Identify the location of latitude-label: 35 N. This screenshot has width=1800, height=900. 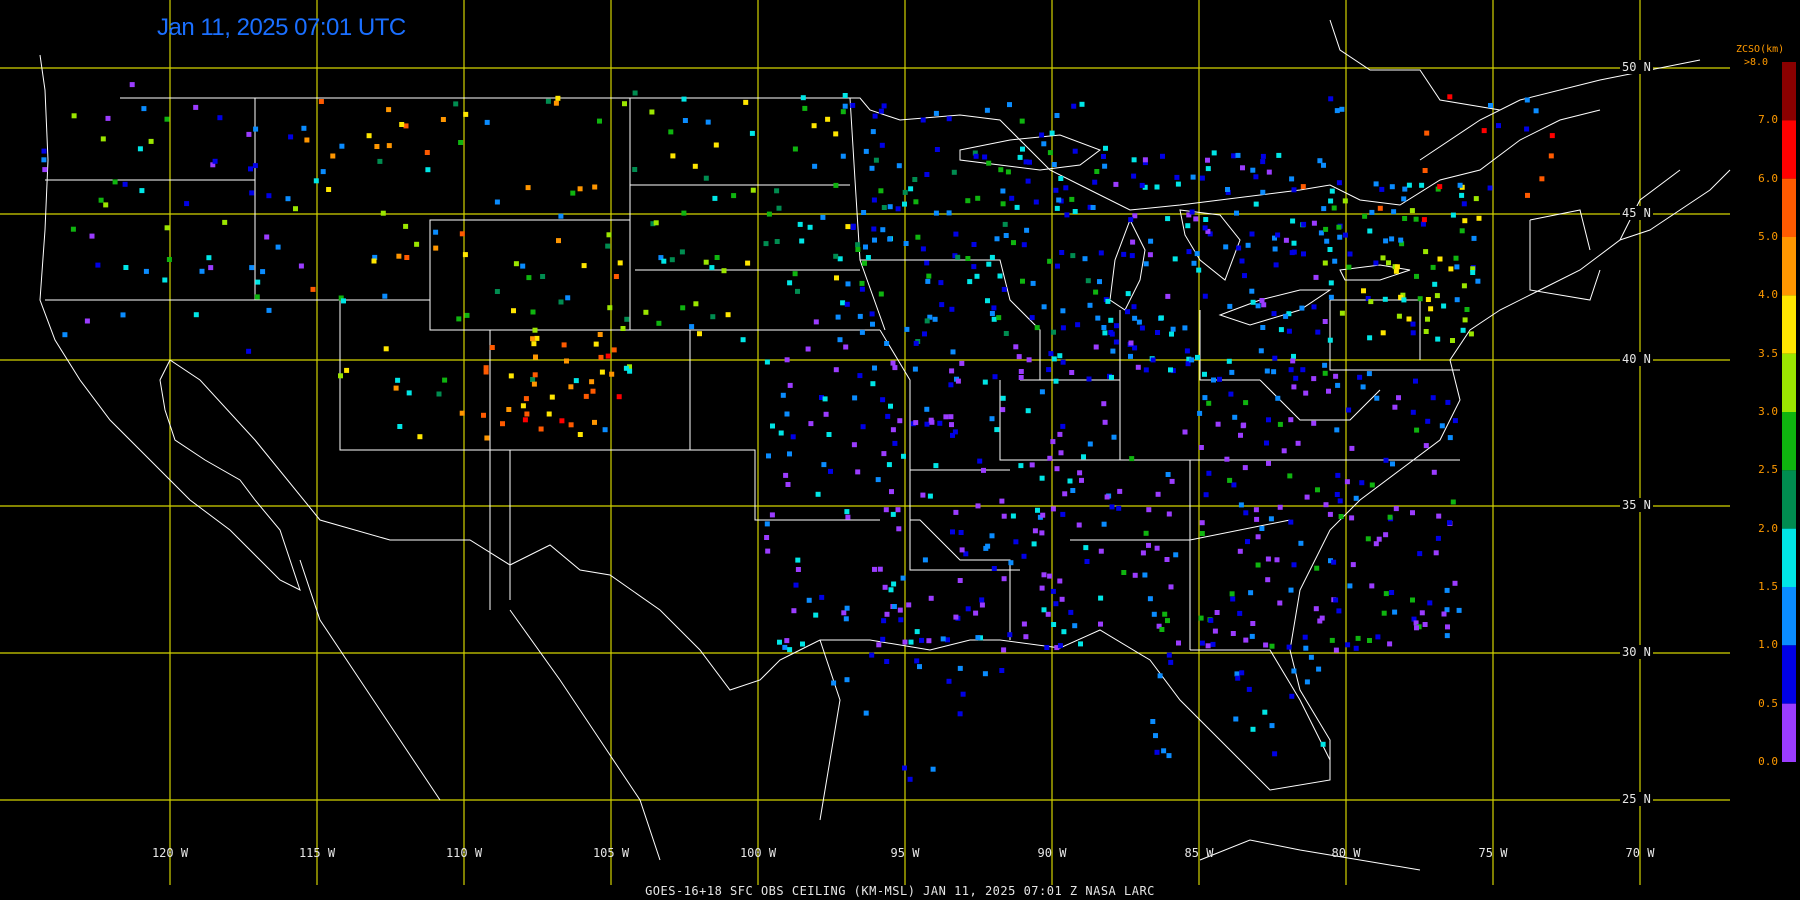
(1636, 505).